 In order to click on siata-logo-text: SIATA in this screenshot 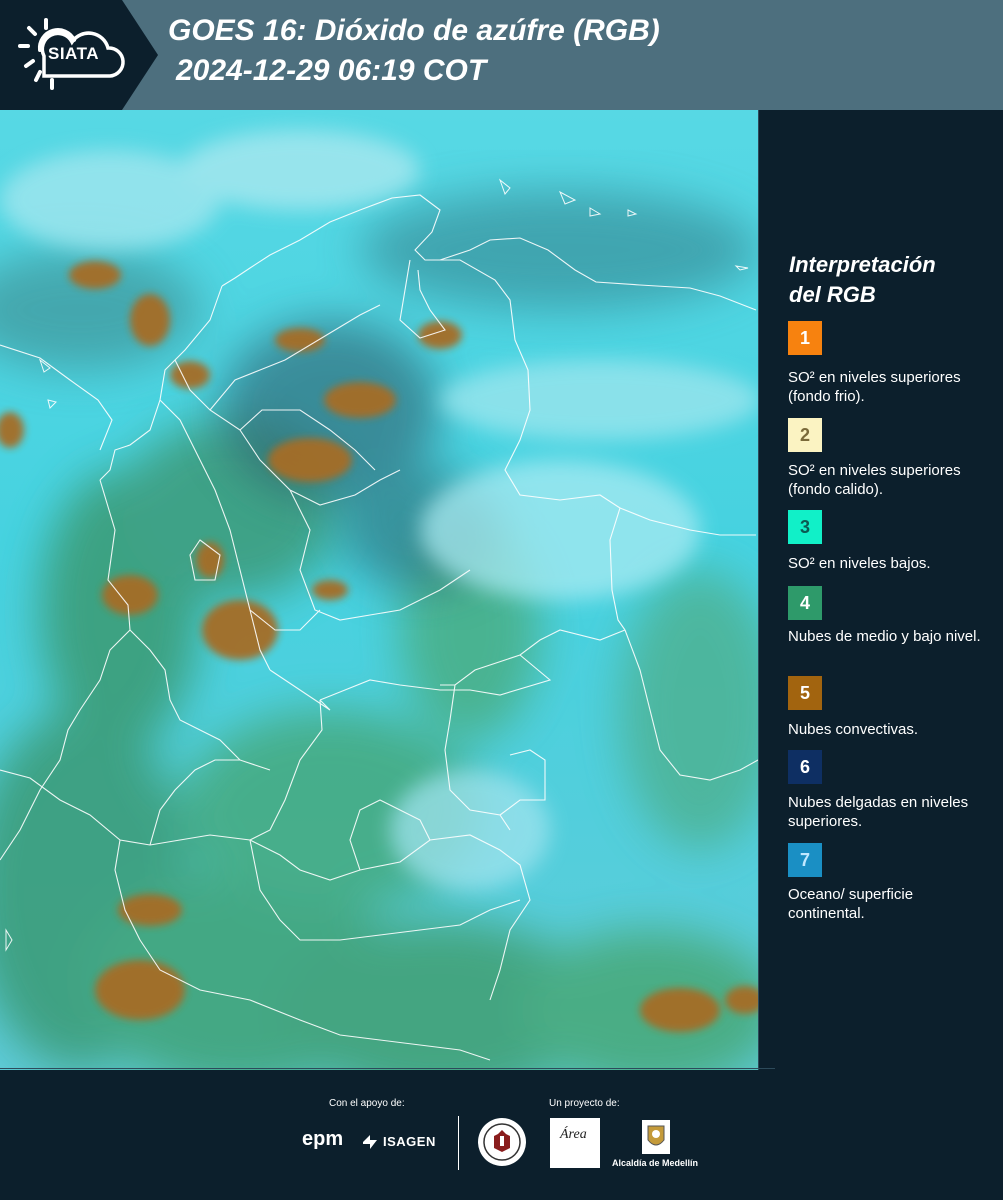, I will do `click(73, 53)`.